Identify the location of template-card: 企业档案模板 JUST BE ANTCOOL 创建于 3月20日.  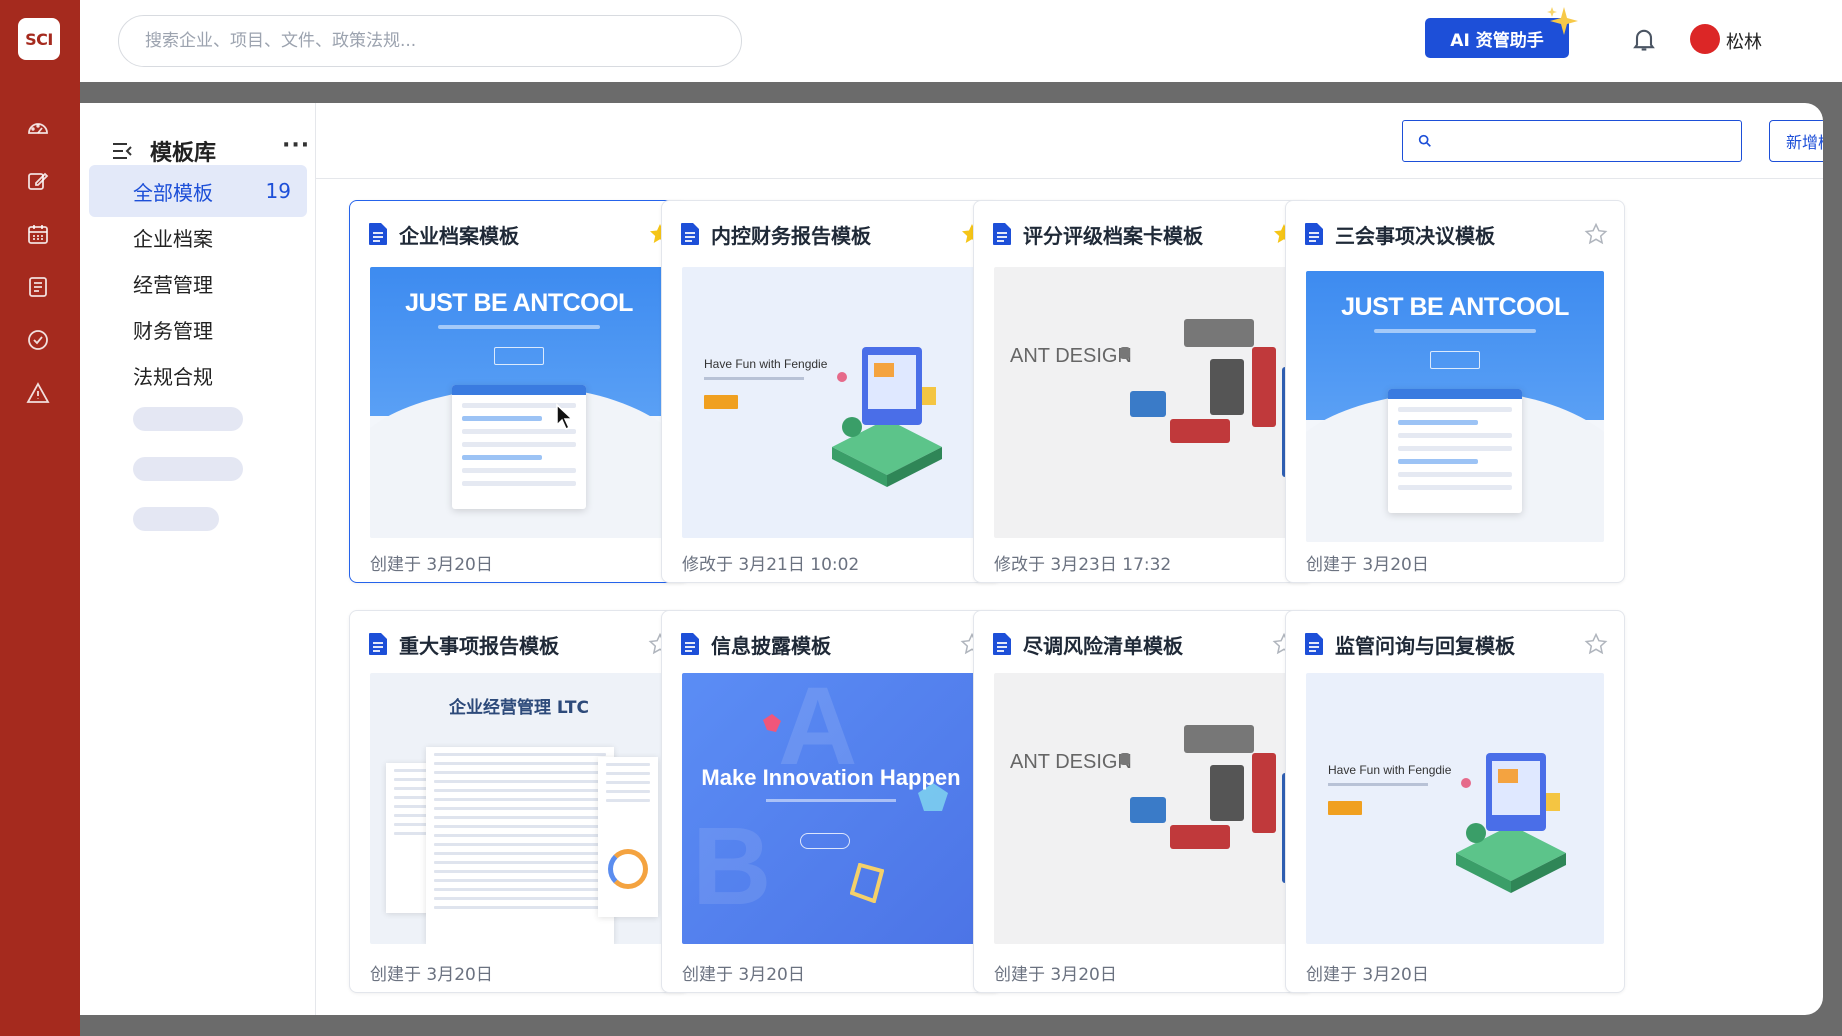
(519, 391).